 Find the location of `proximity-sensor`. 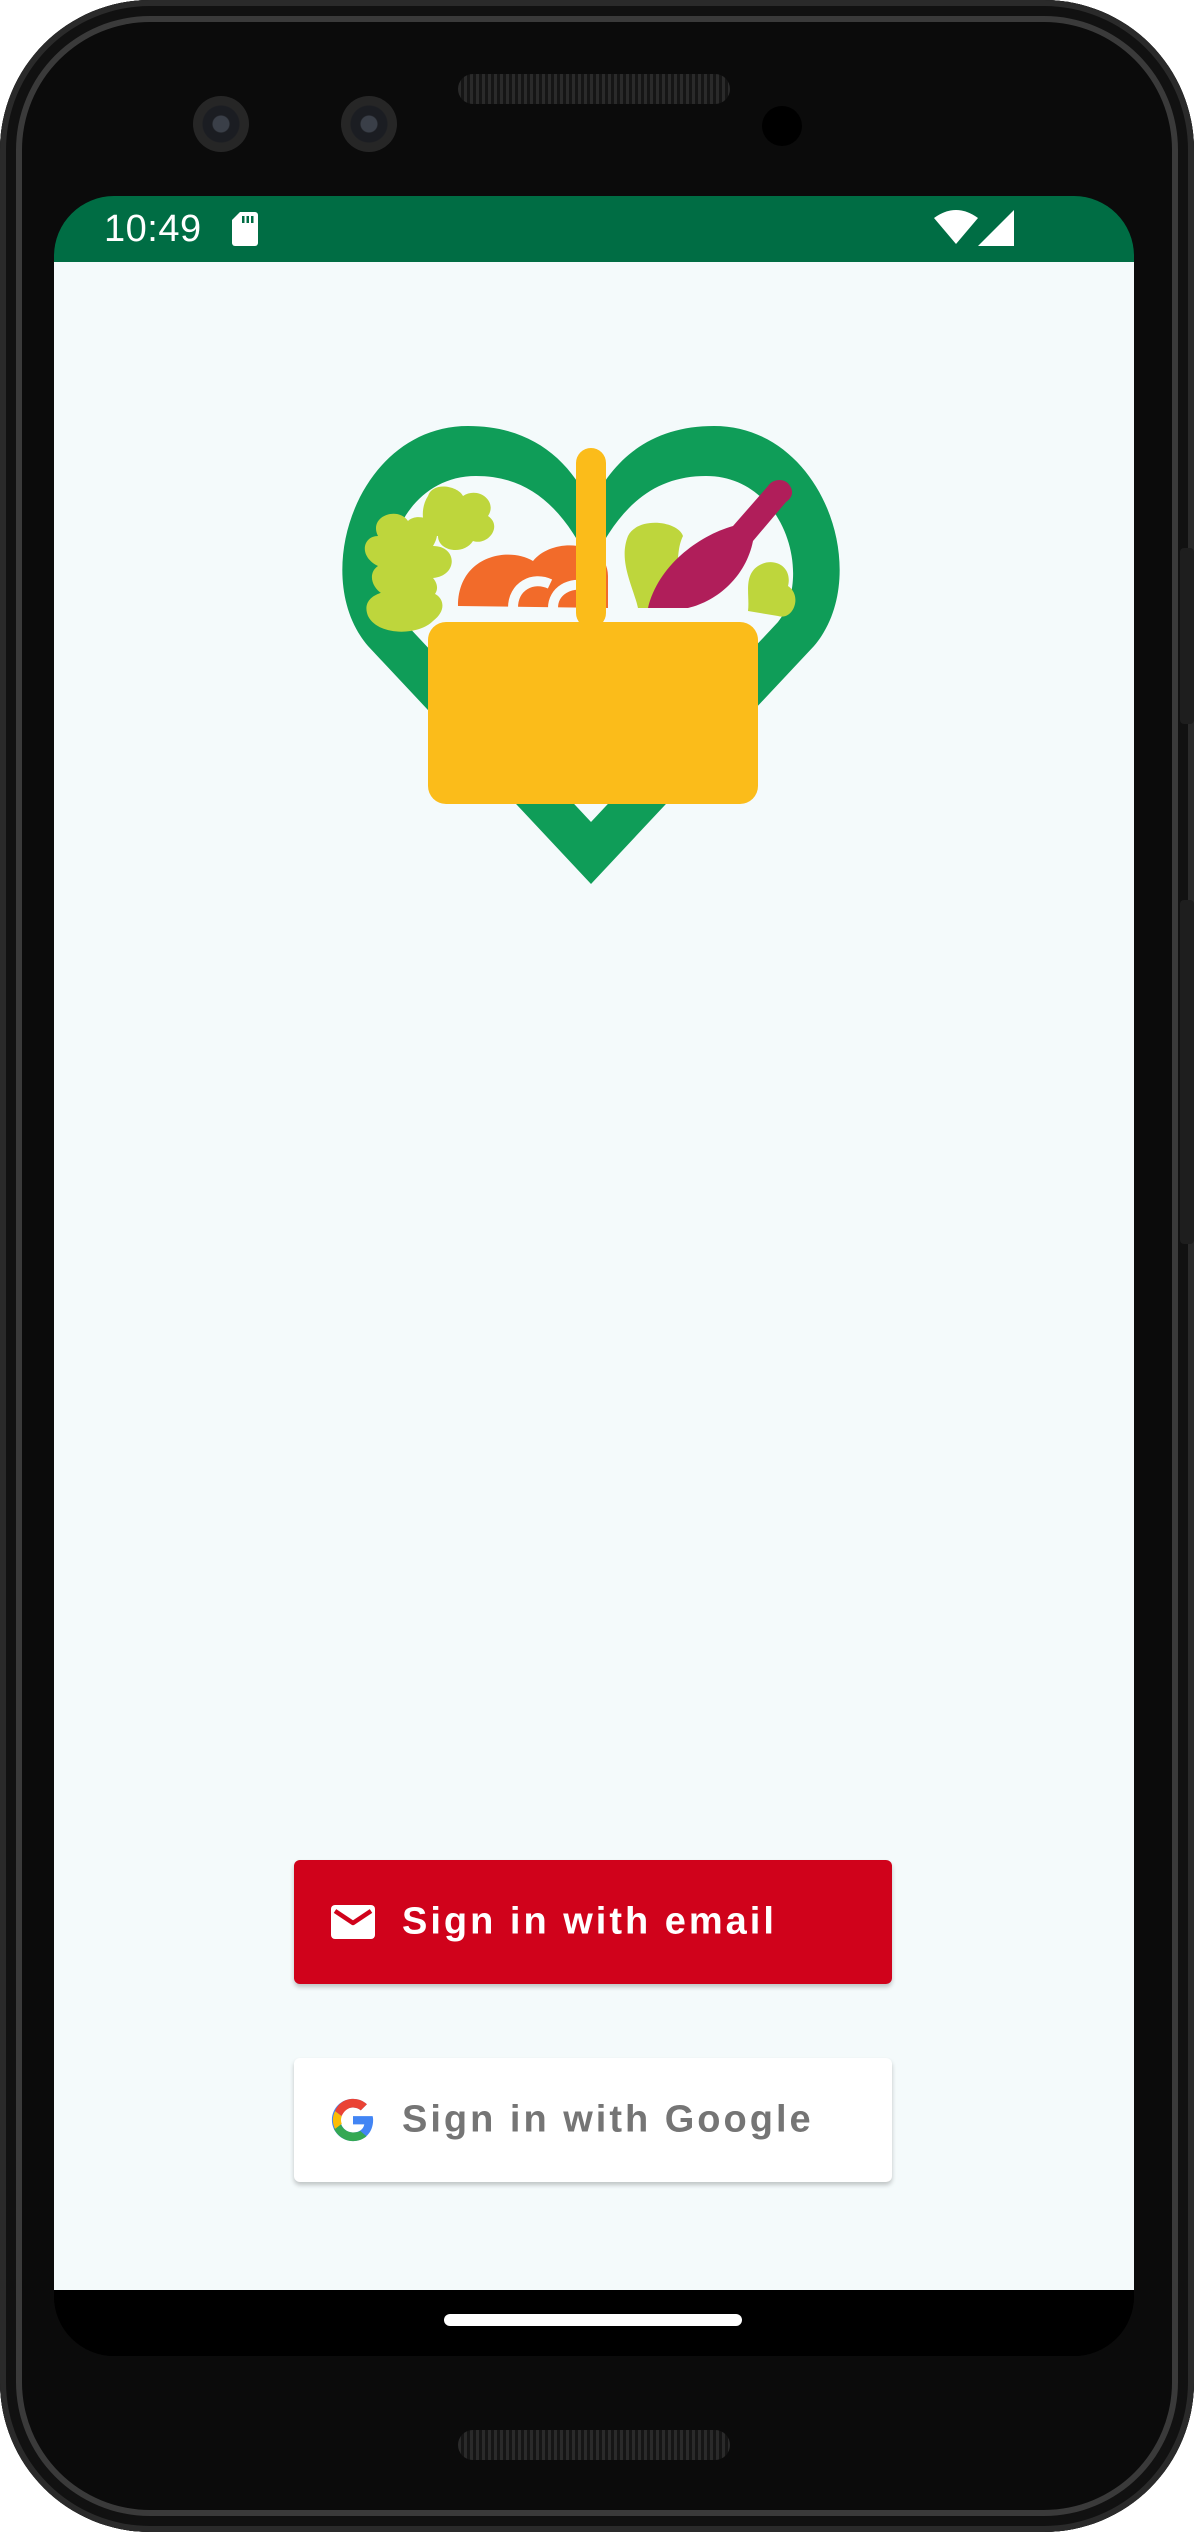

proximity-sensor is located at coordinates (782, 126).